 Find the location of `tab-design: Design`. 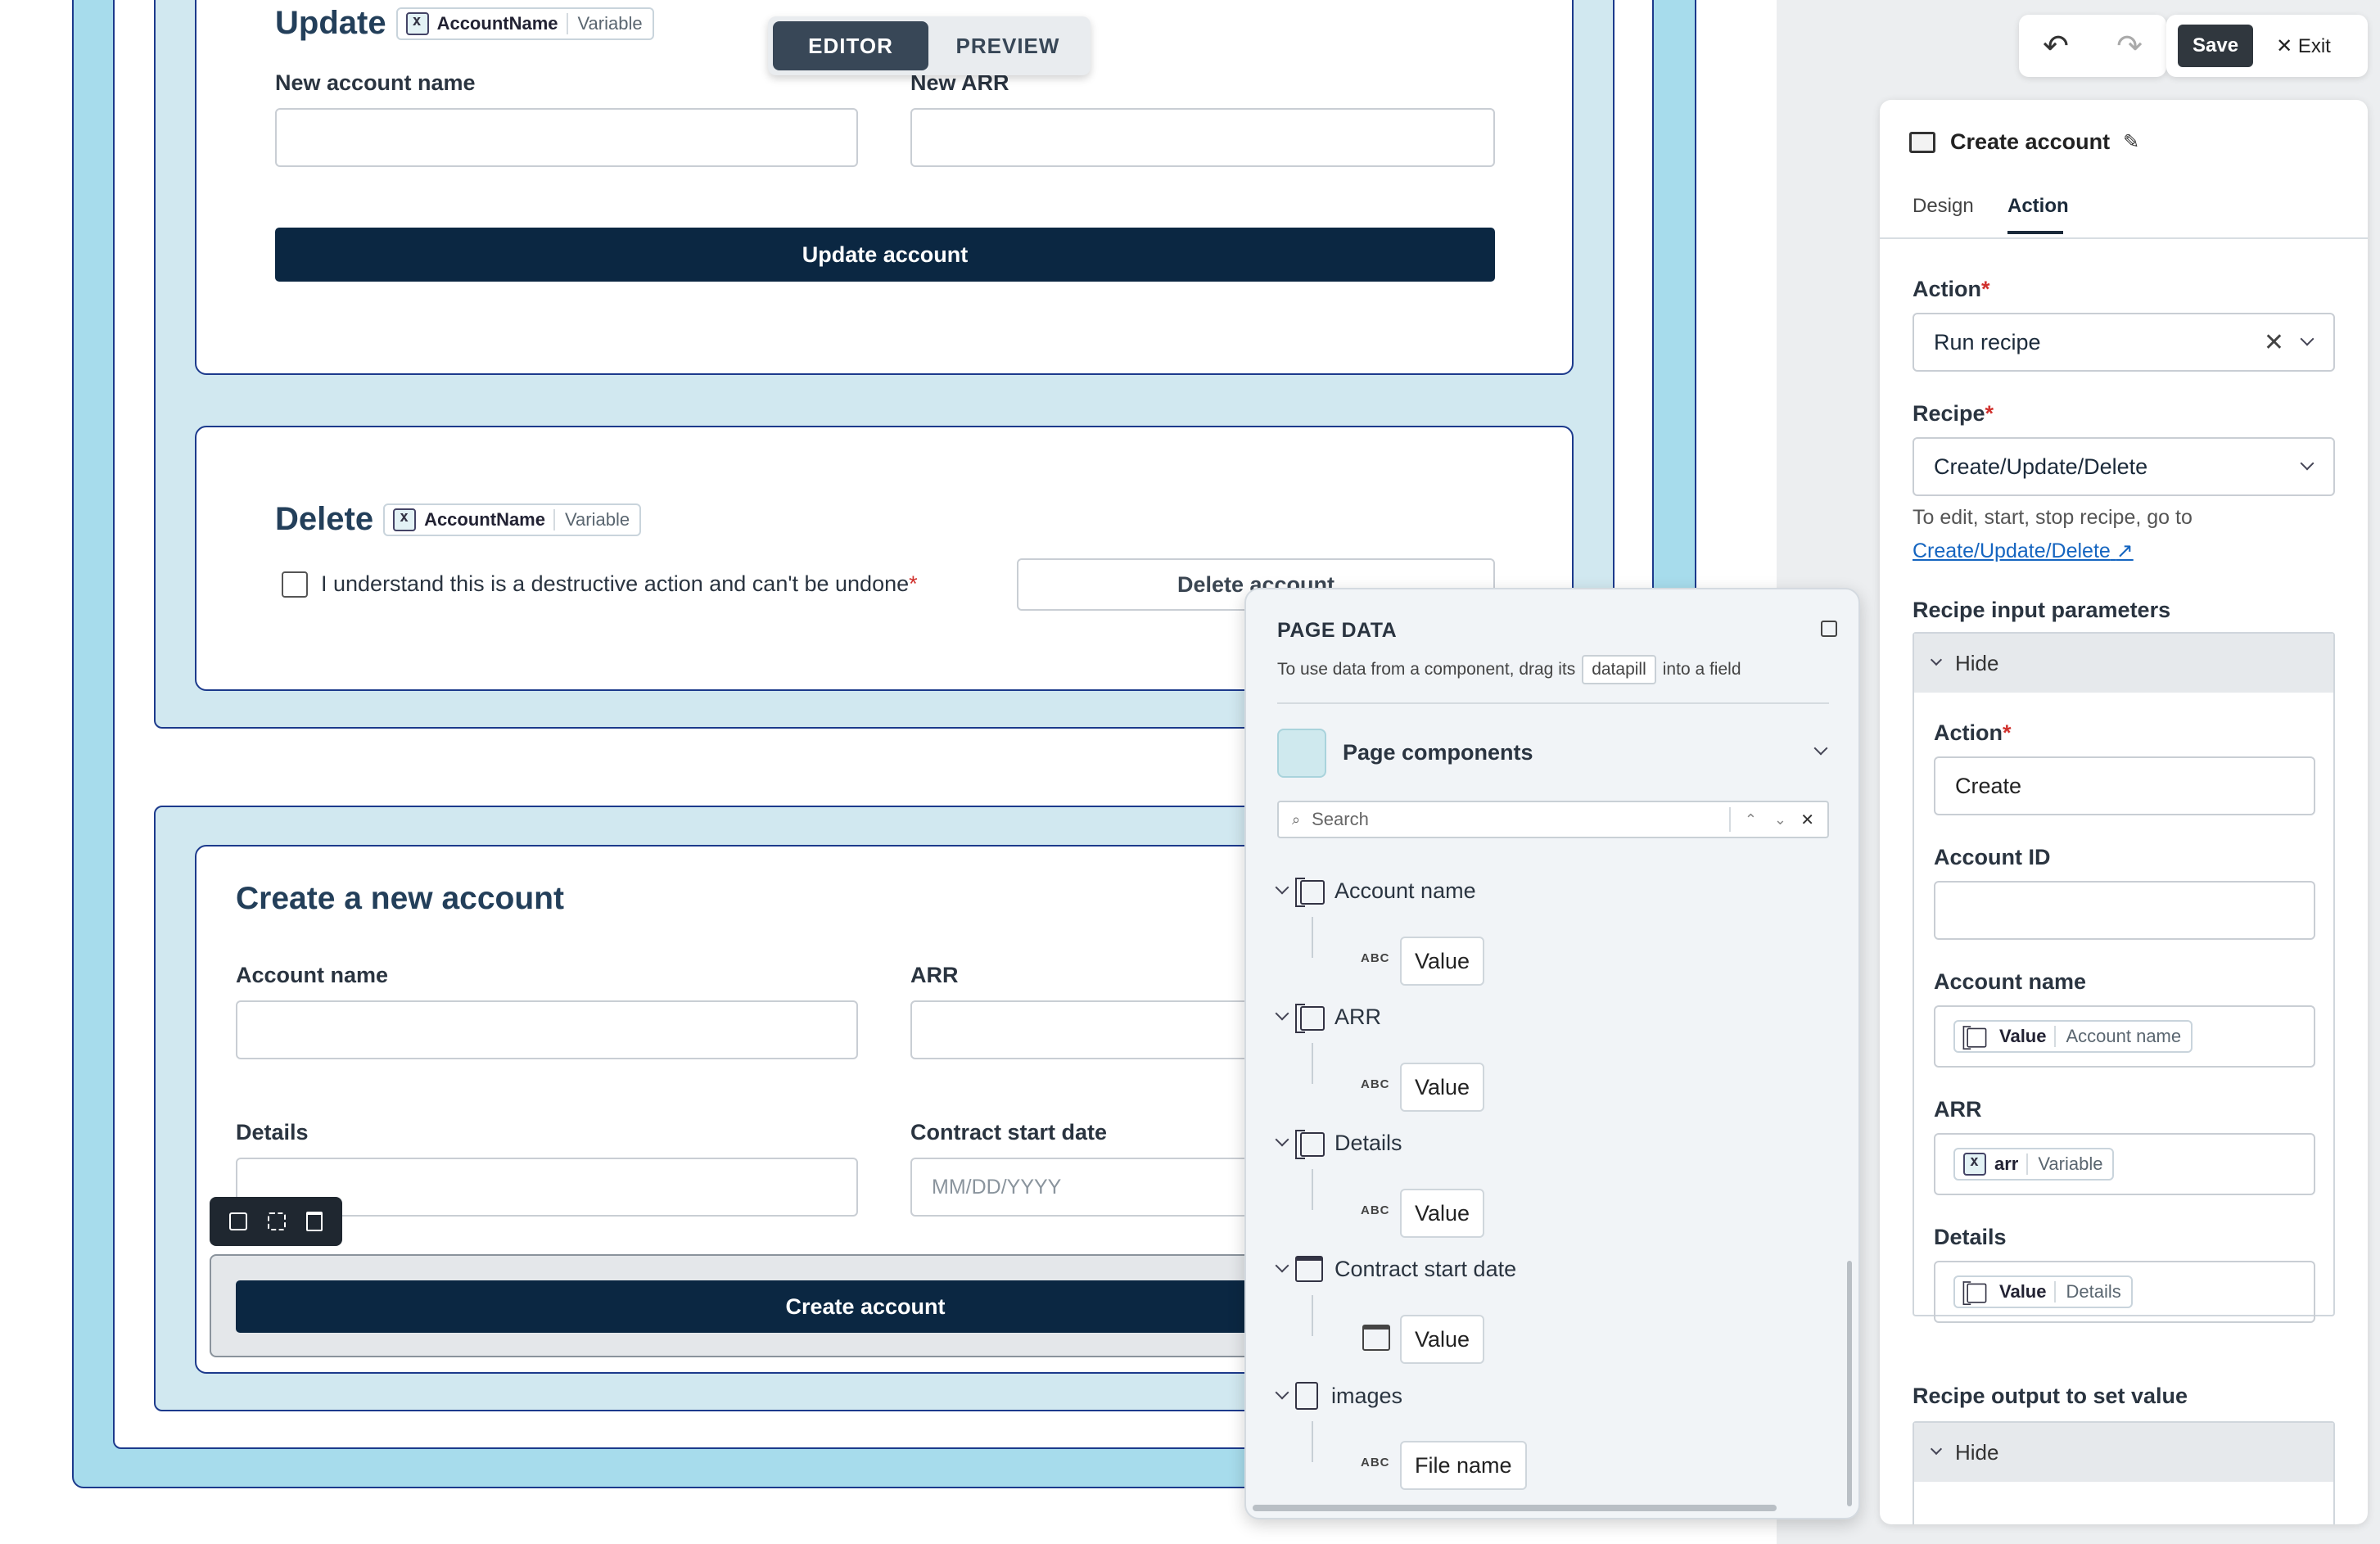

tab-design: Design is located at coordinates (1944, 206).